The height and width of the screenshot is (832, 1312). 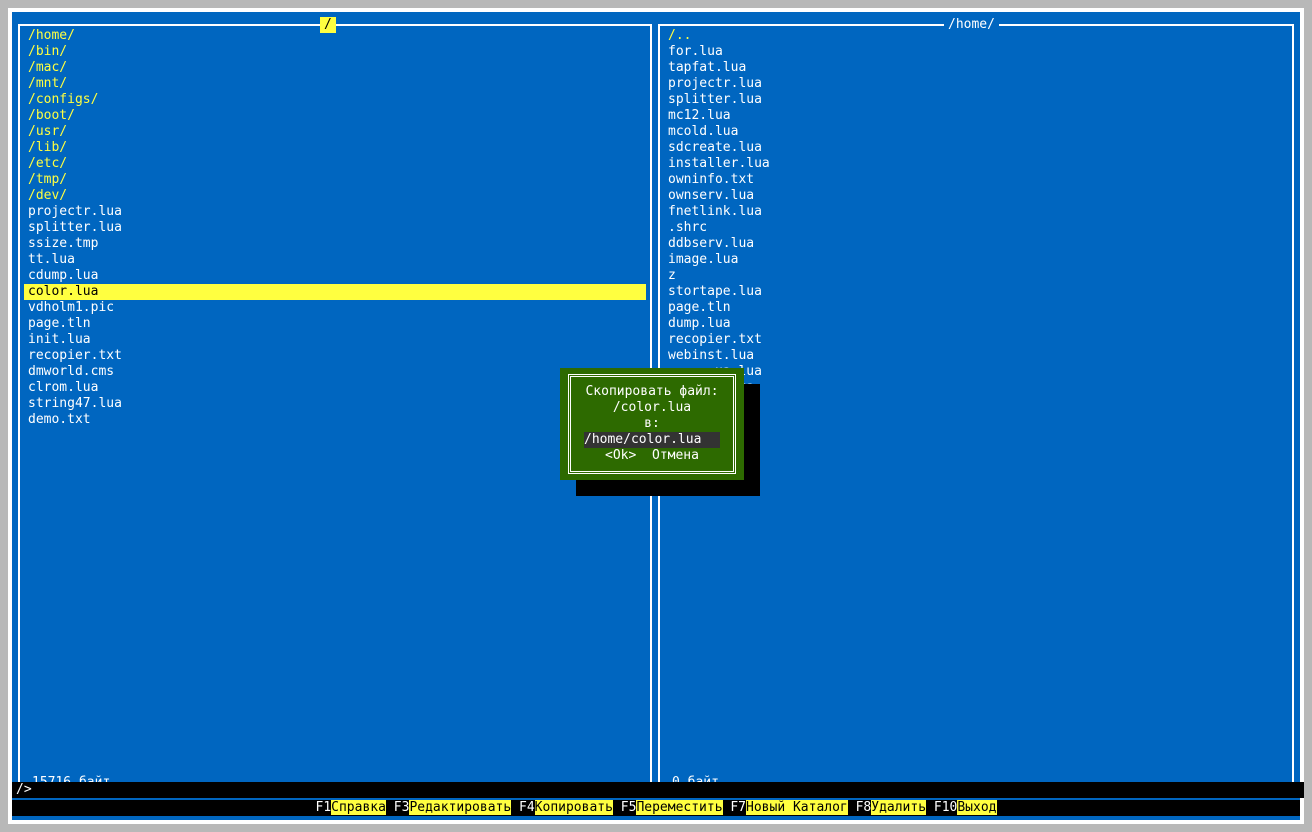 I want to click on file-item: .shrc, so click(x=976, y=228).